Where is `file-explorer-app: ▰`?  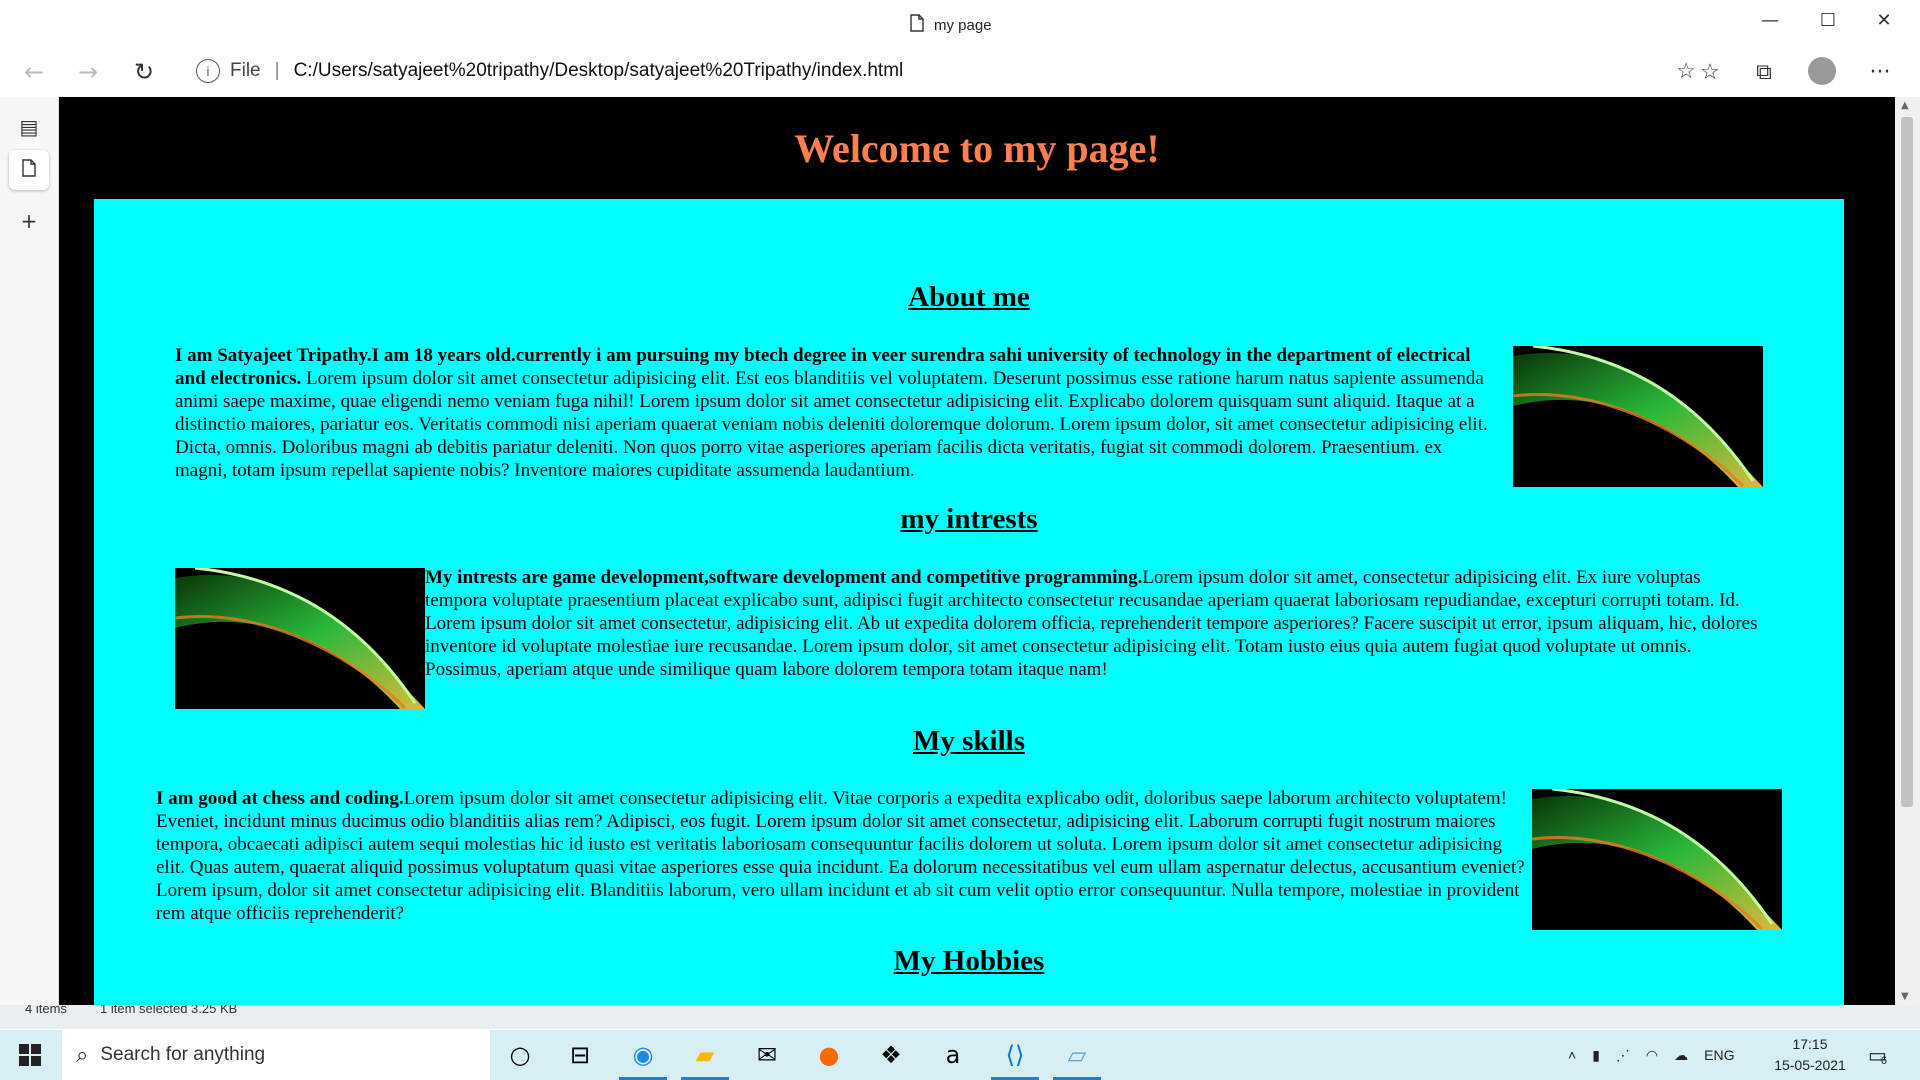
file-explorer-app: ▰ is located at coordinates (705, 1055).